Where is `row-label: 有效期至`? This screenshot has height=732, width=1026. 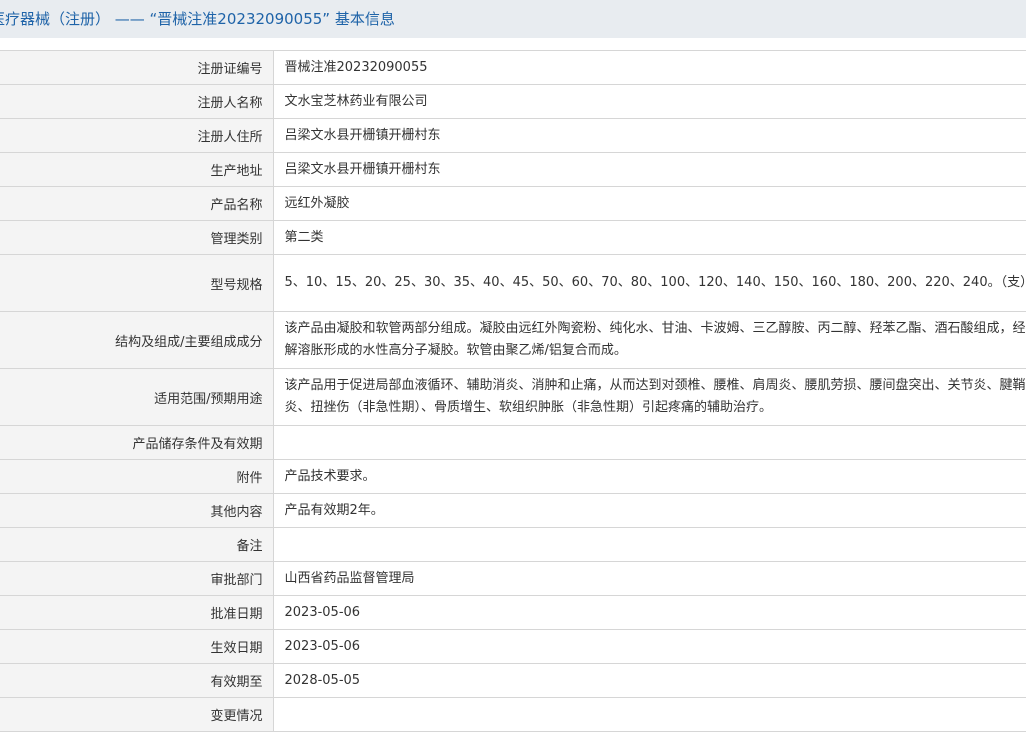 row-label: 有效期至 is located at coordinates (137, 680).